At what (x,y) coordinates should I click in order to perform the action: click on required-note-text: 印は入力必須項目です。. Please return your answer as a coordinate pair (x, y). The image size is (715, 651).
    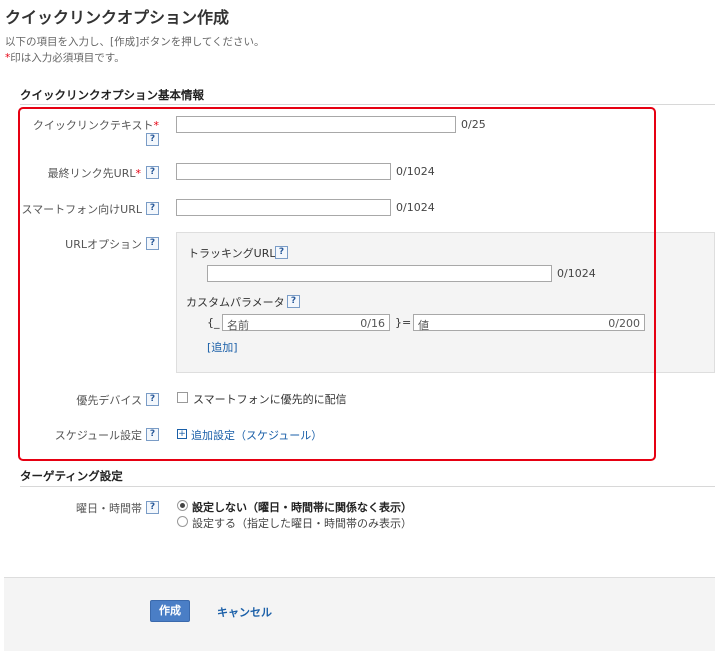
    Looking at the image, I should click on (67, 58).